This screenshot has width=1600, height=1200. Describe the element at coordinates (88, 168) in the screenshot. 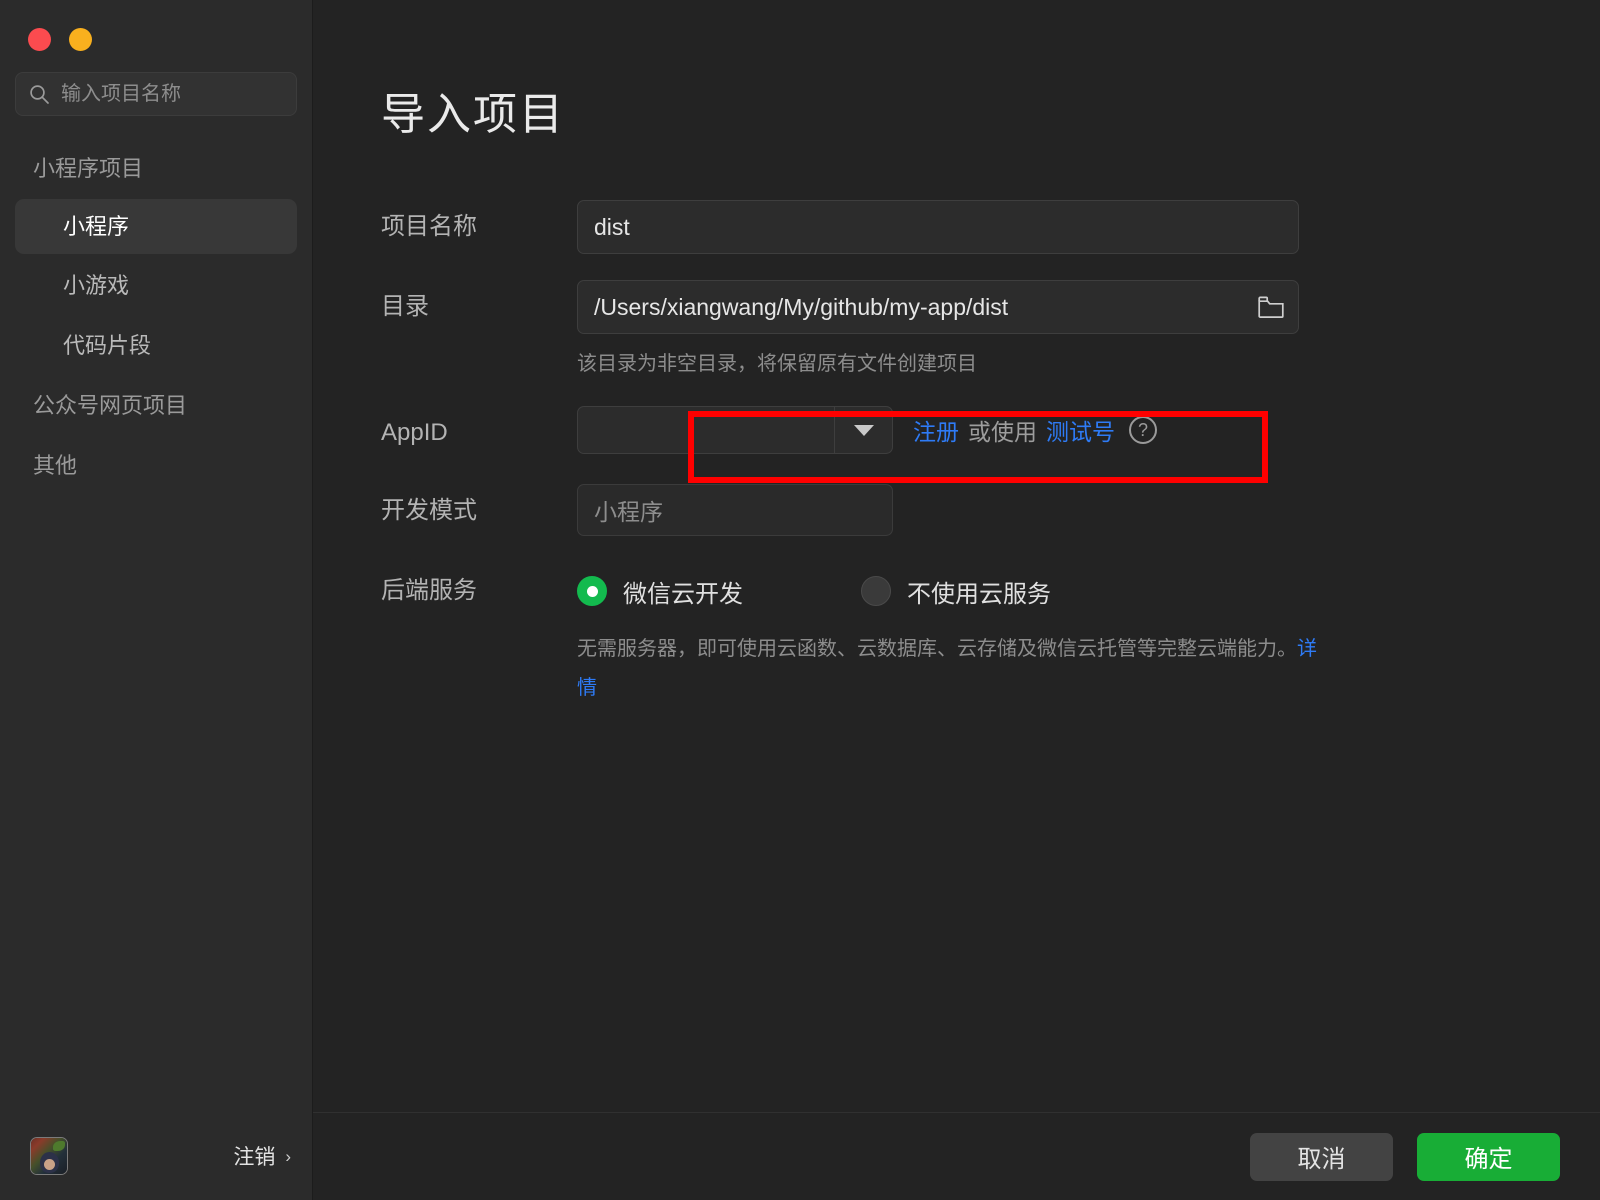

I see `sidebar-group-miniprogram-projects: 小程序项目` at that location.